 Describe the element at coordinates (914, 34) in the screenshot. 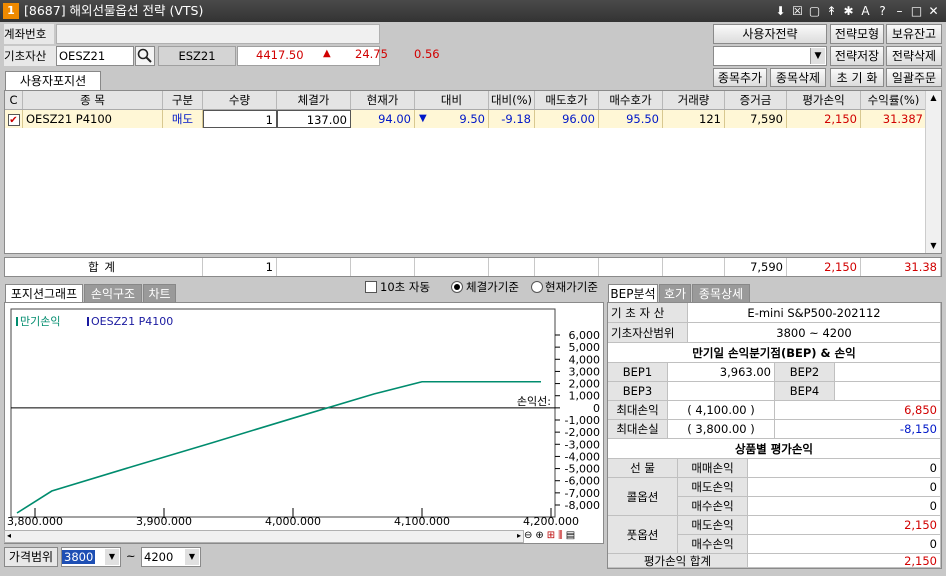

I see `holdings-button: 보유잔고` at that location.